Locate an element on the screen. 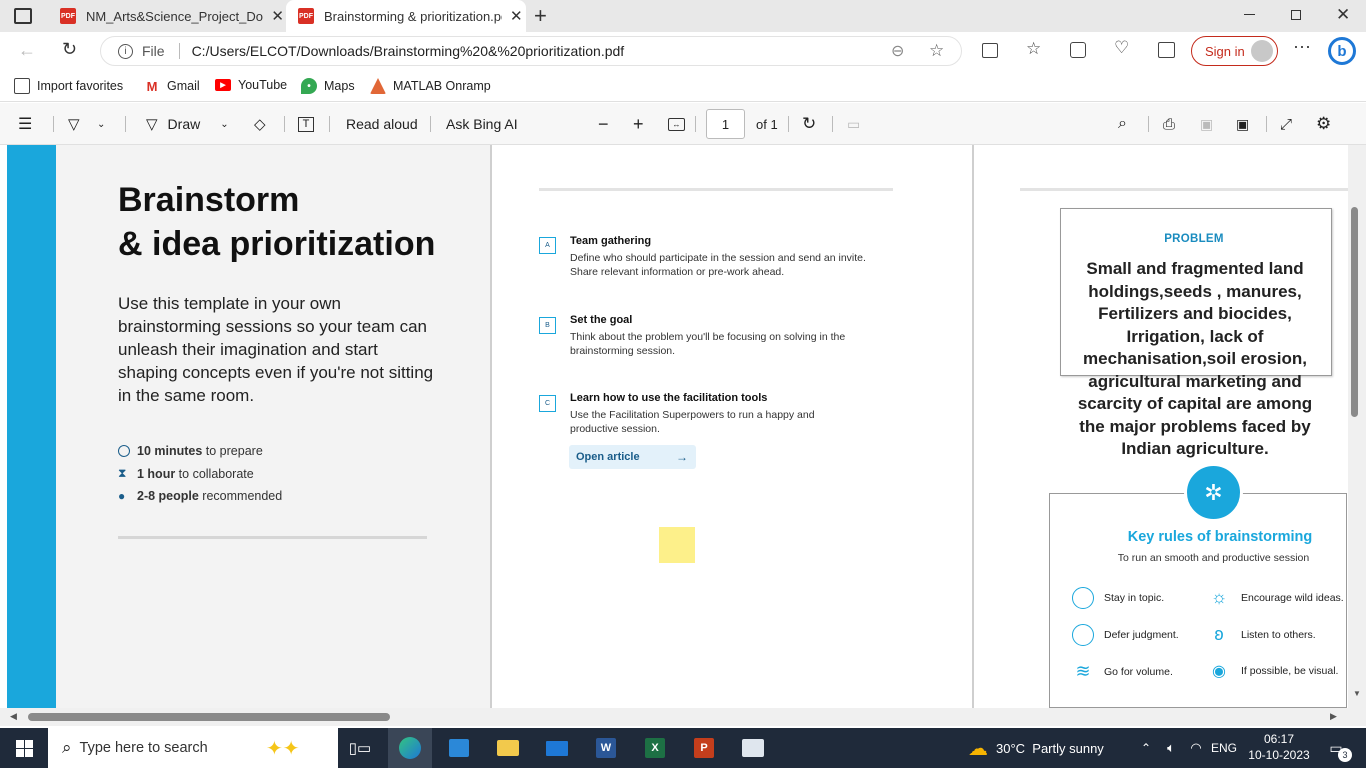 The height and width of the screenshot is (768, 1366). scroll-down-arrow: ▼ is located at coordinates (1357, 693).